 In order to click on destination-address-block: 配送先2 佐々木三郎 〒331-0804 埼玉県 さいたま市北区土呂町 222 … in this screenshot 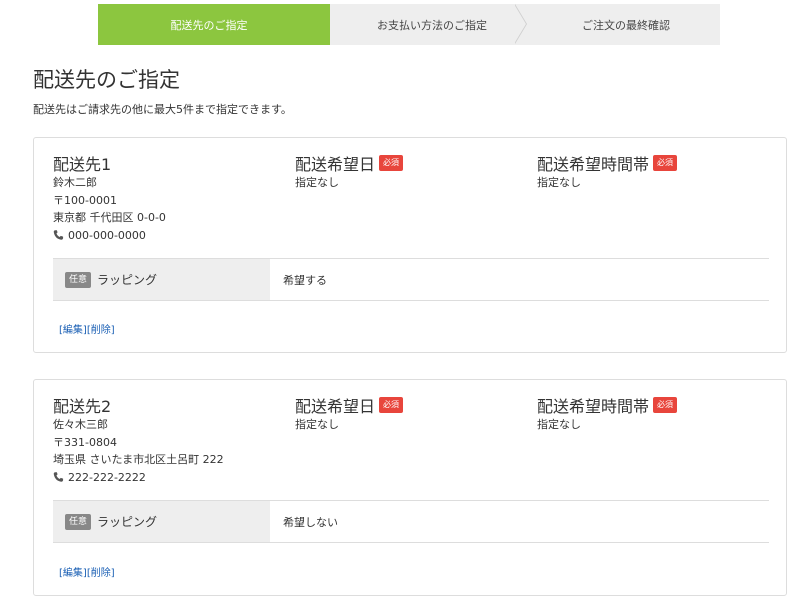, I will do `click(168, 440)`.